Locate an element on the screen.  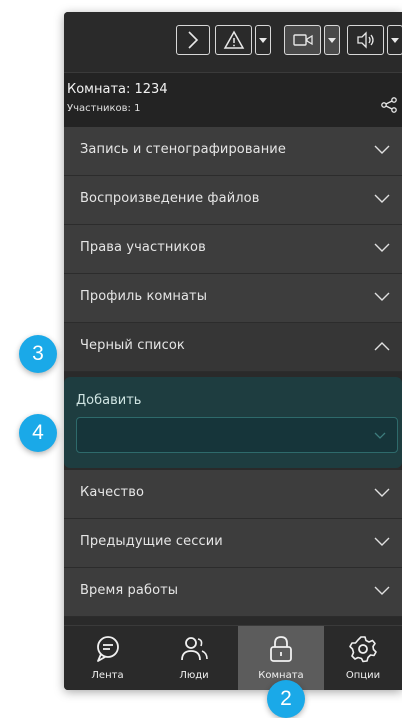
camera-dropdown-button is located at coordinates (332, 40).